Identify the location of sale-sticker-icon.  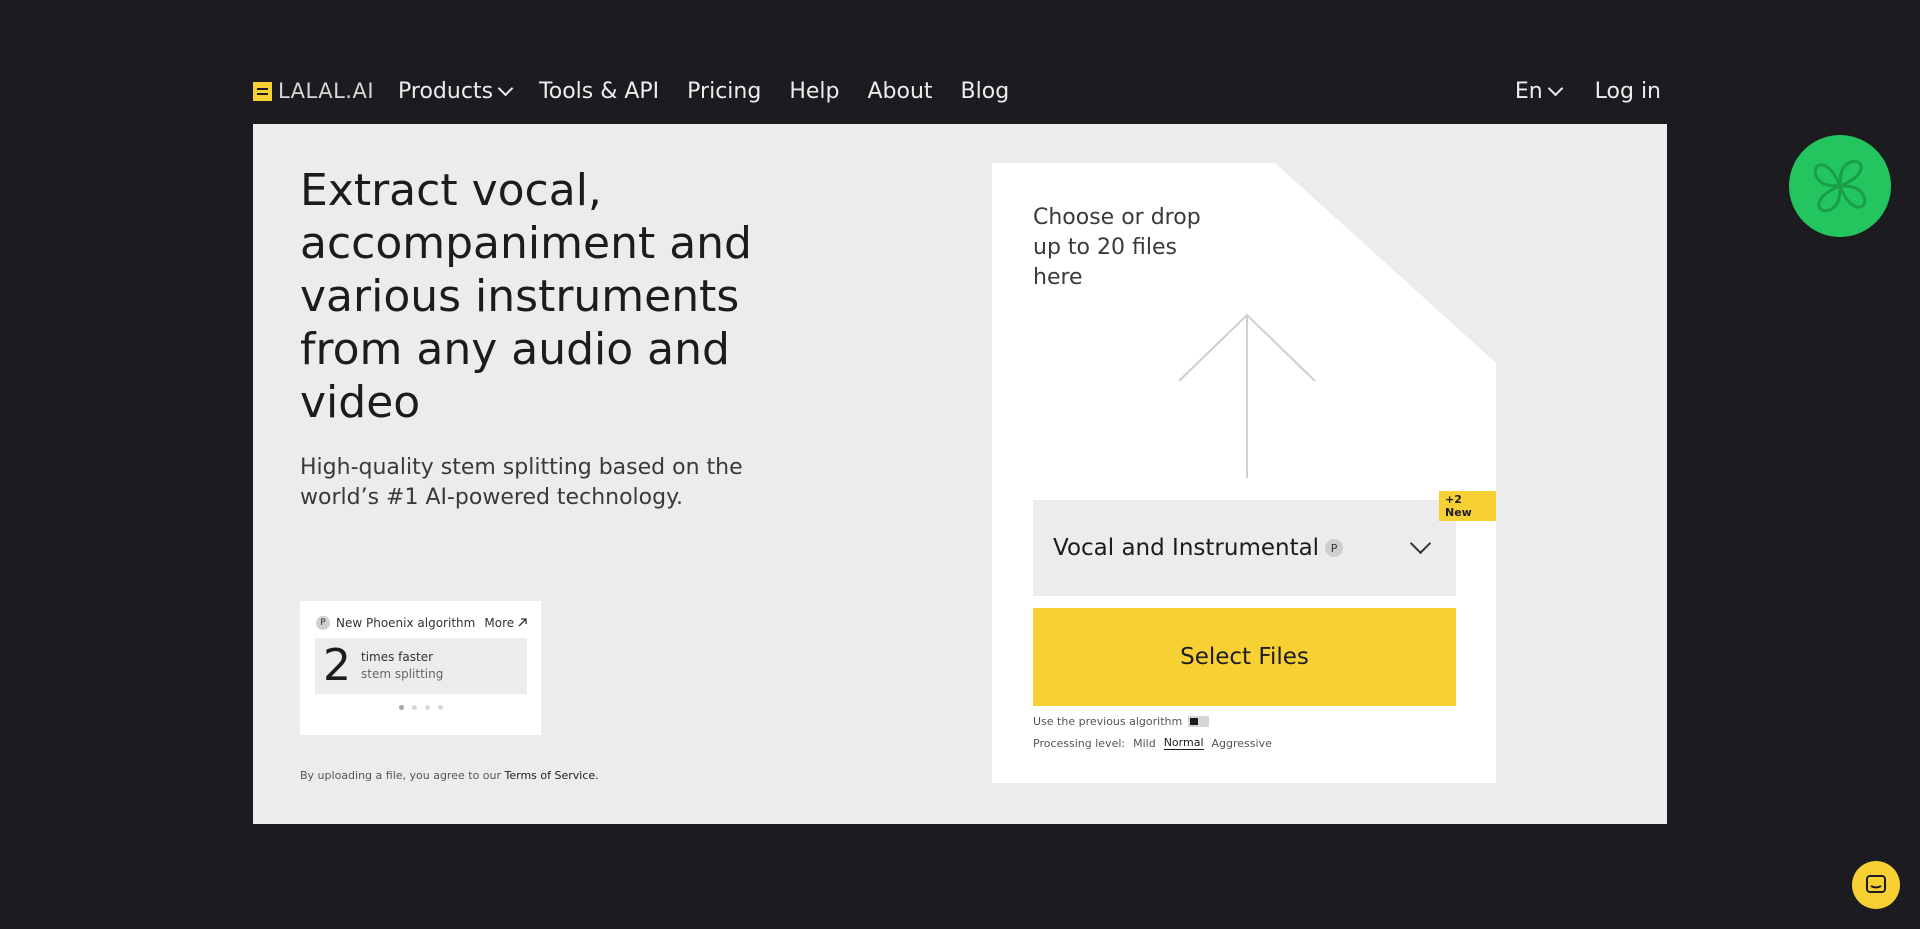
(1840, 186).